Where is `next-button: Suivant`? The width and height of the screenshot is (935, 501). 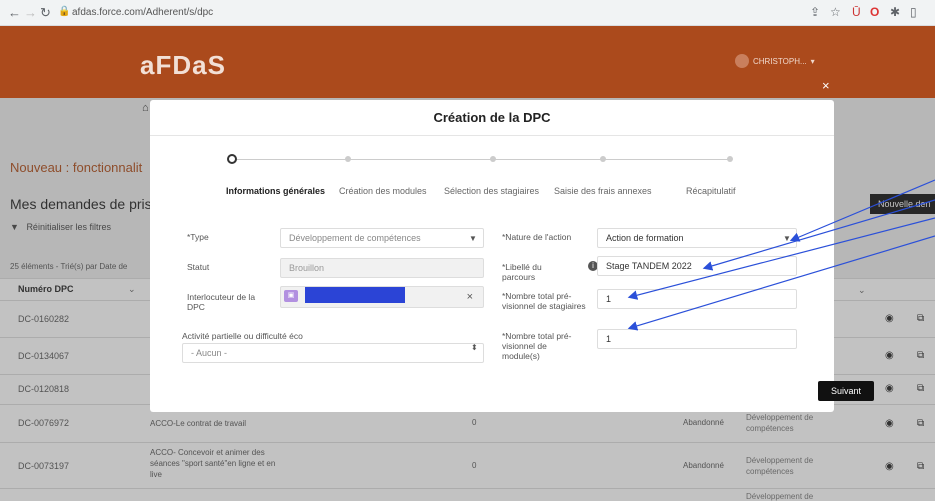
next-button: Suivant is located at coordinates (846, 391).